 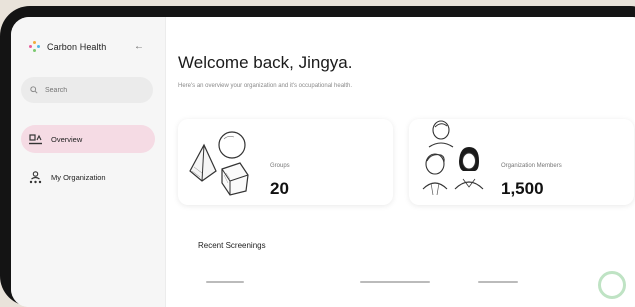 I want to click on sidebar-item-my-organization: My Organization, so click(x=88, y=177).